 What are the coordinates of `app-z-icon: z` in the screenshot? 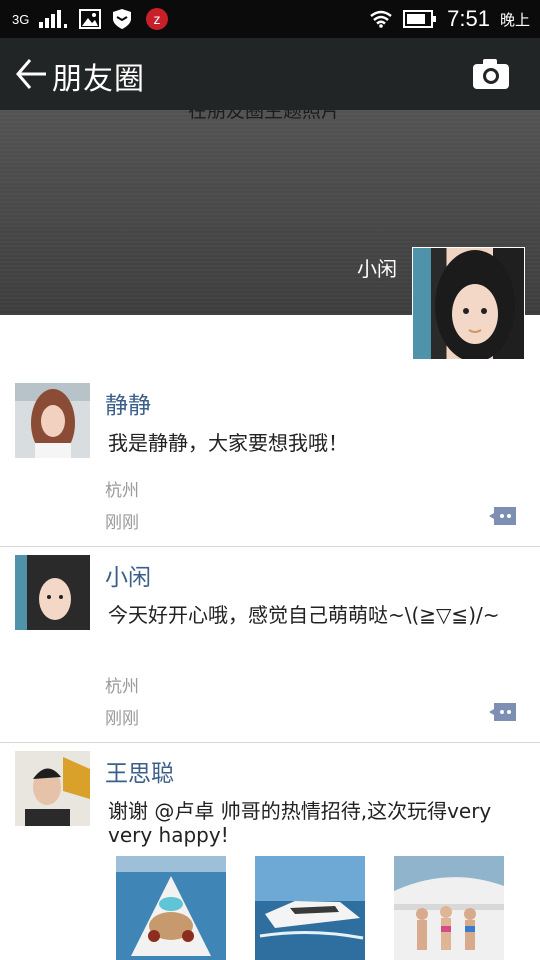 It's located at (157, 19).